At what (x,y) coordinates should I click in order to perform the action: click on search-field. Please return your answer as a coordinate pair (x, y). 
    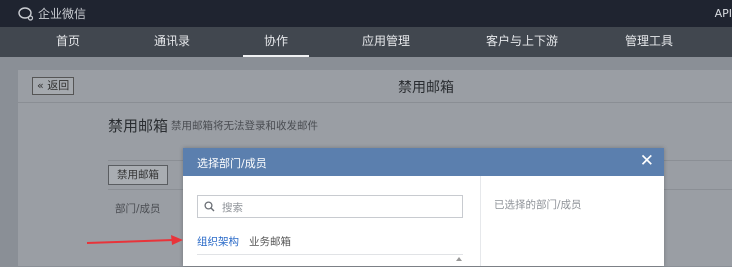
    Looking at the image, I should click on (330, 206).